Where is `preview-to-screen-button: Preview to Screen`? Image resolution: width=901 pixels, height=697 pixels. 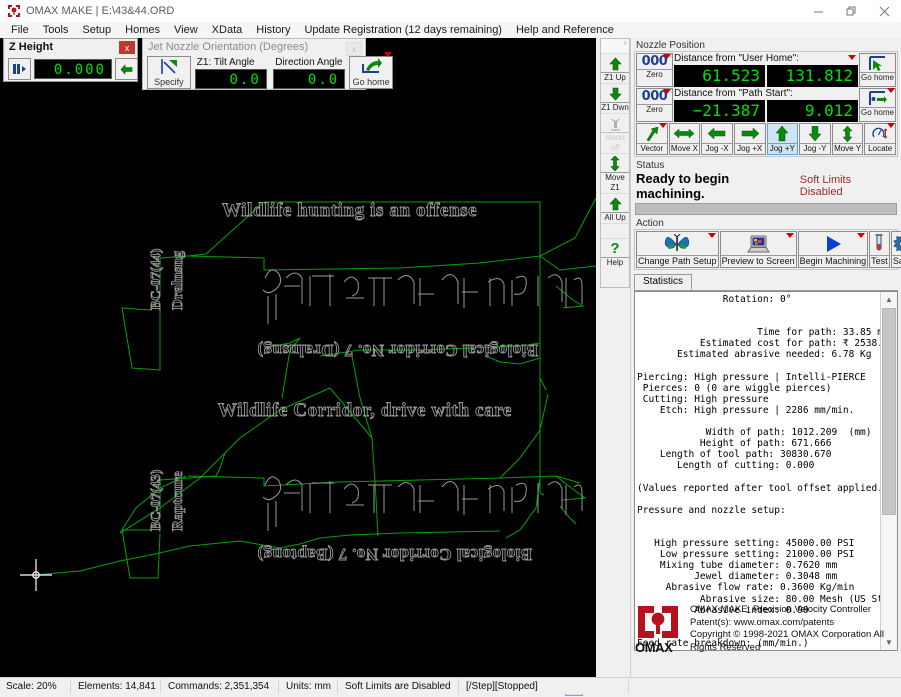 preview-to-screen-button: Preview to Screen is located at coordinates (758, 249).